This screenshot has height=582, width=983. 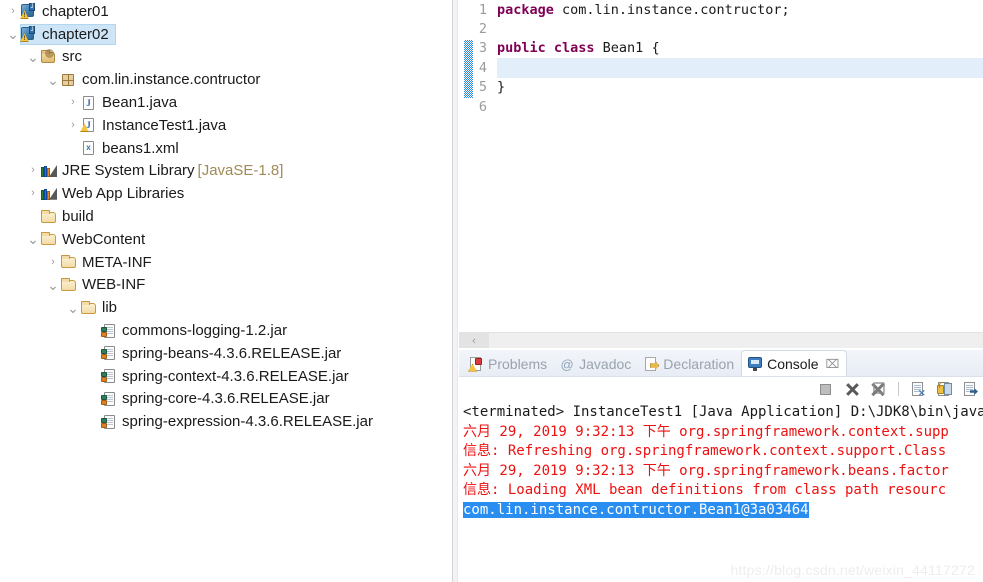 What do you see at coordinates (482, 9) in the screenshot?
I see `line-number: 1` at bounding box center [482, 9].